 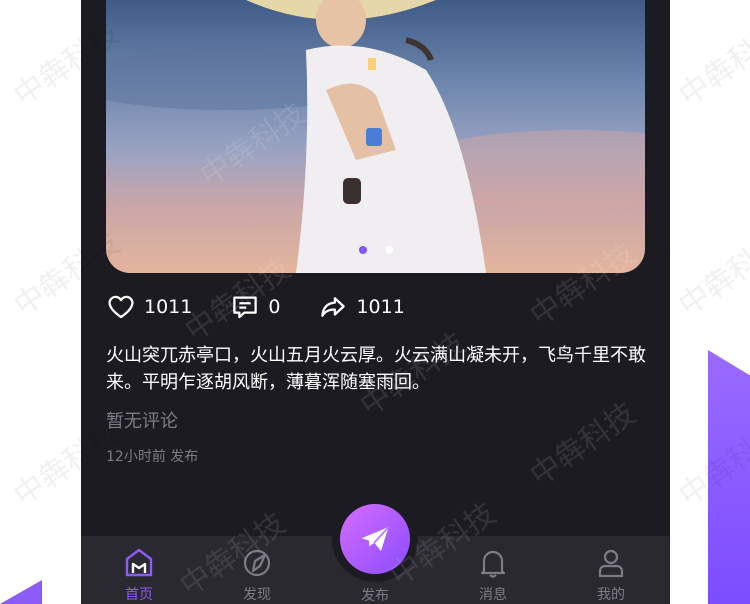 I want to click on tab-discover-label: 发现, so click(x=257, y=595).